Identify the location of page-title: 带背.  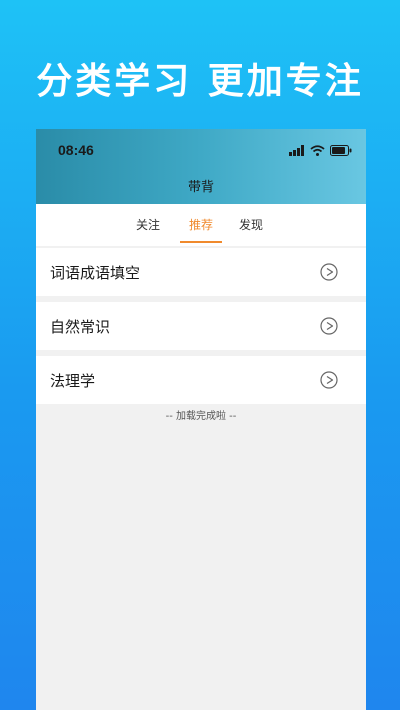
(200, 187).